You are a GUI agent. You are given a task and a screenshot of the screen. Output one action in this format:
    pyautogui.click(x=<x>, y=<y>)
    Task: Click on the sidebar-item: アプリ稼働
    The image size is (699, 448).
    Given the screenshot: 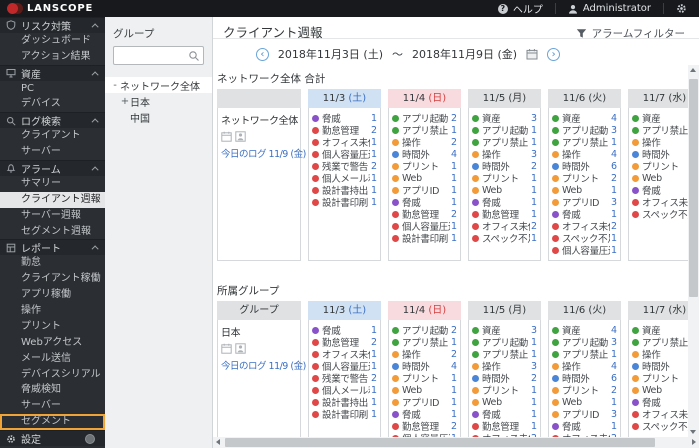 What is the action you would take?
    pyautogui.click(x=52, y=295)
    